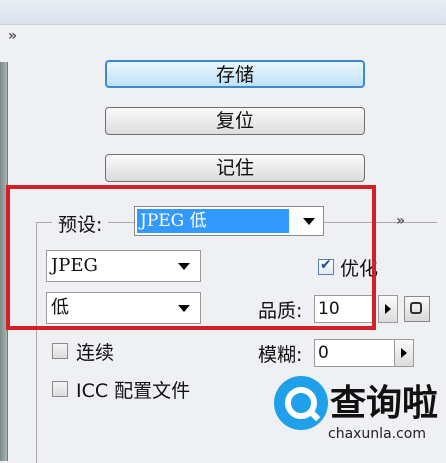  I want to click on collapse-panel-icon: », so click(12, 36).